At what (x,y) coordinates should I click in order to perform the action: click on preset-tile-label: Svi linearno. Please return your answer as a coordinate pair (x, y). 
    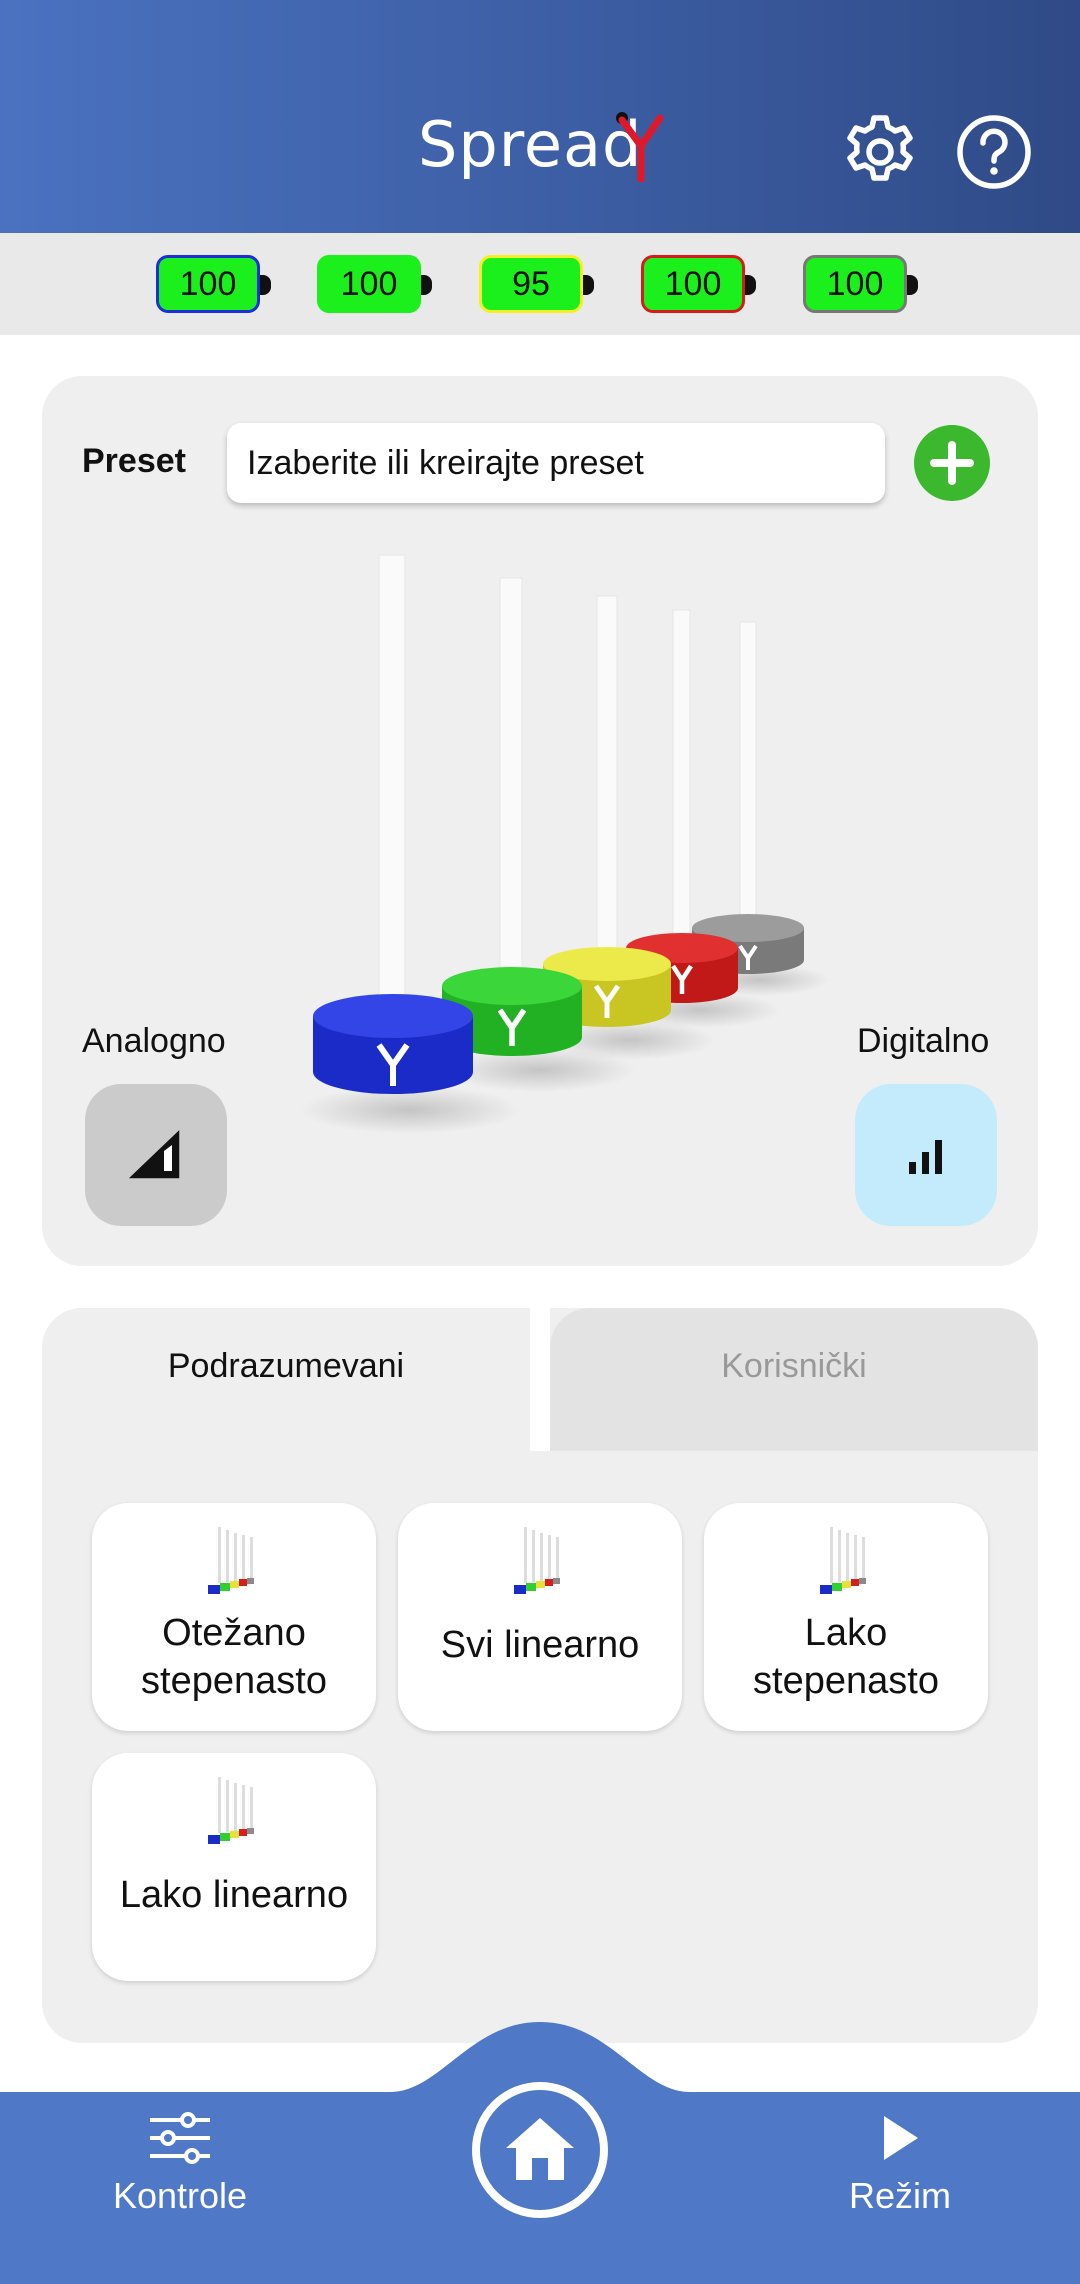
    Looking at the image, I should click on (540, 1645).